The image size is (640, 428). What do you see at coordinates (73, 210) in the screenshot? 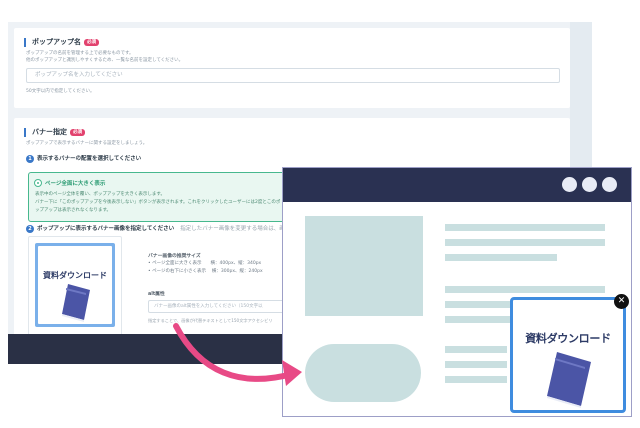
I see `option-line-3: ップアップは表示されなくなります。` at bounding box center [73, 210].